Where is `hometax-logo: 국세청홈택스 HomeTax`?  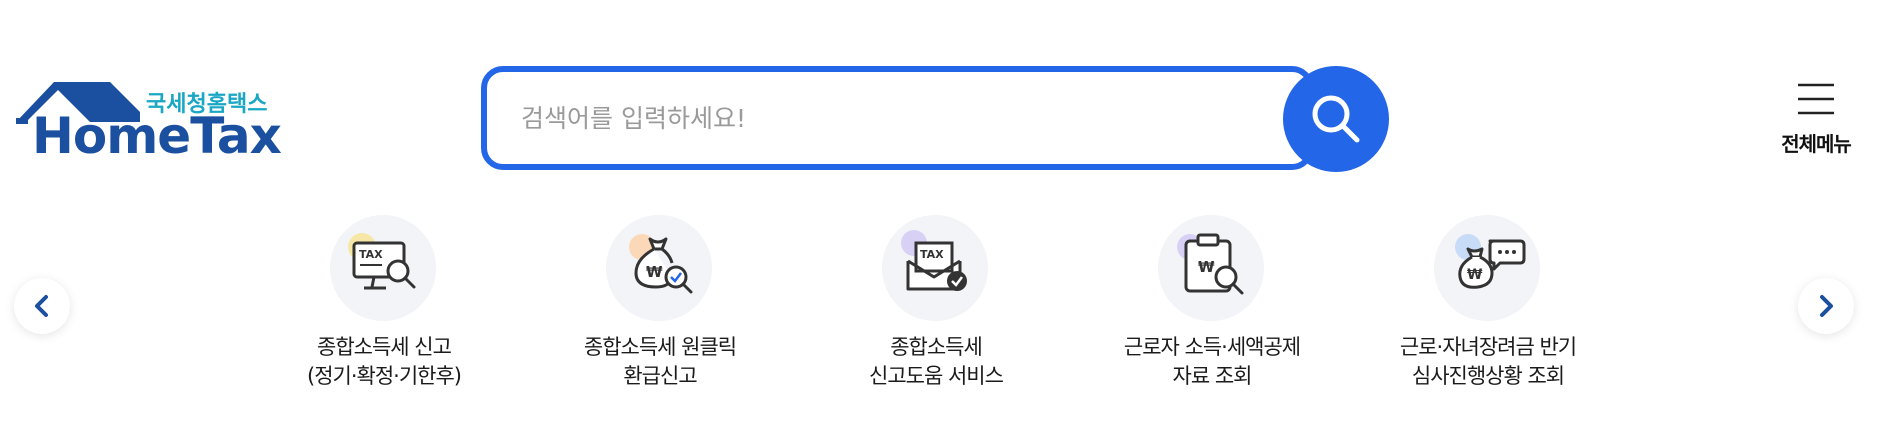 hometax-logo: 국세청홈택스 HomeTax is located at coordinates (148, 121).